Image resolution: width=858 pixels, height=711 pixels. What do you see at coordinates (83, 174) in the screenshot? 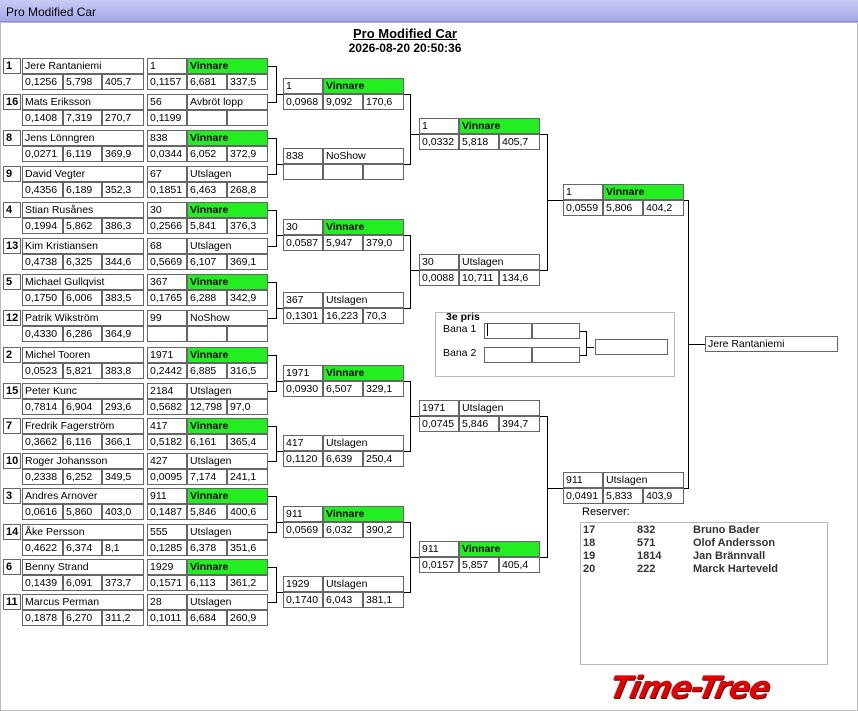
I see `driver-name: David Vegter` at bounding box center [83, 174].